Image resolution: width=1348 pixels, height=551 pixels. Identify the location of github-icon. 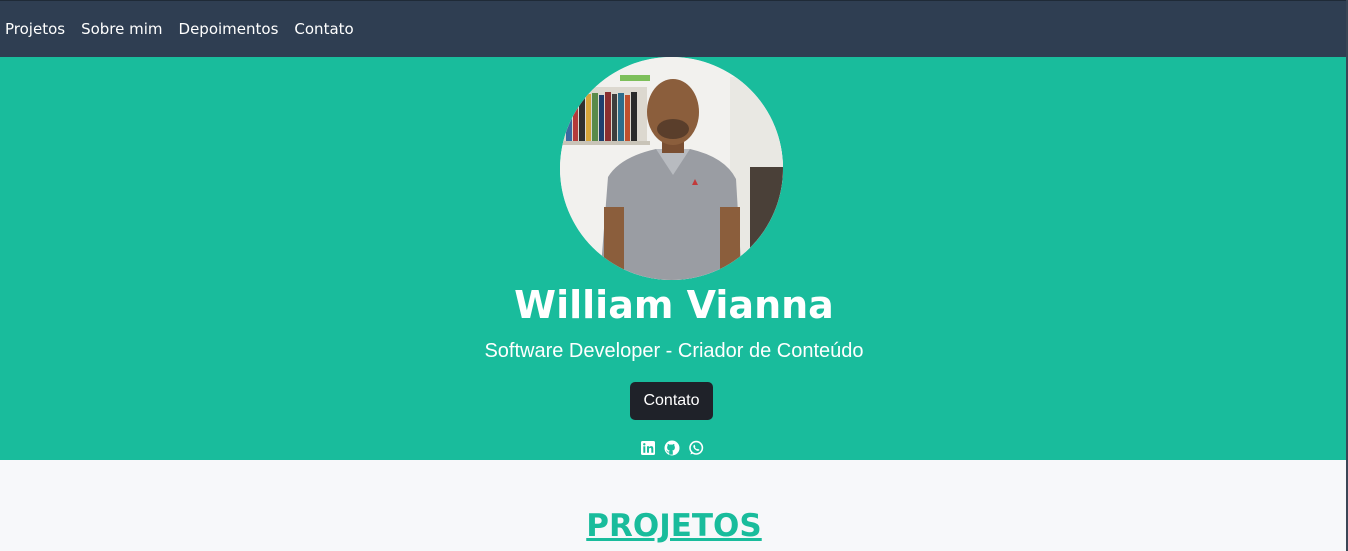
(672, 448).